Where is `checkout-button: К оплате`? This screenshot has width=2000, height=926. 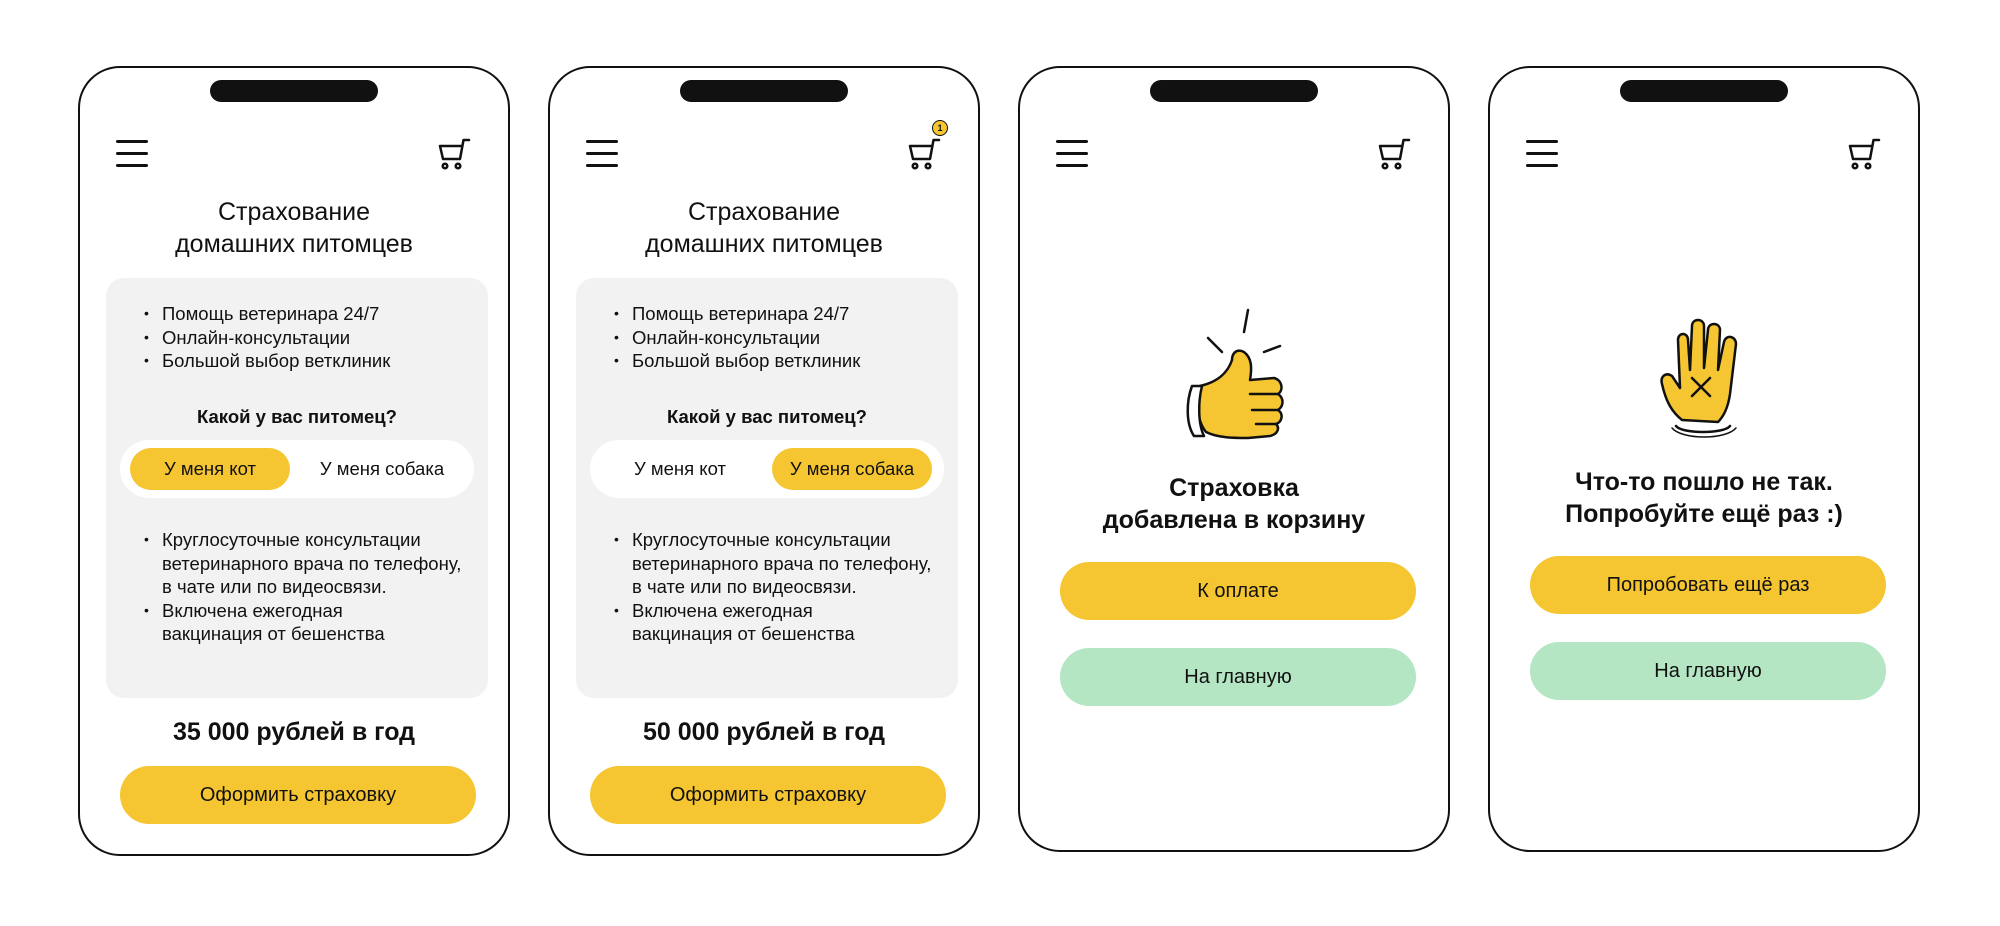 checkout-button: К оплате is located at coordinates (1238, 591).